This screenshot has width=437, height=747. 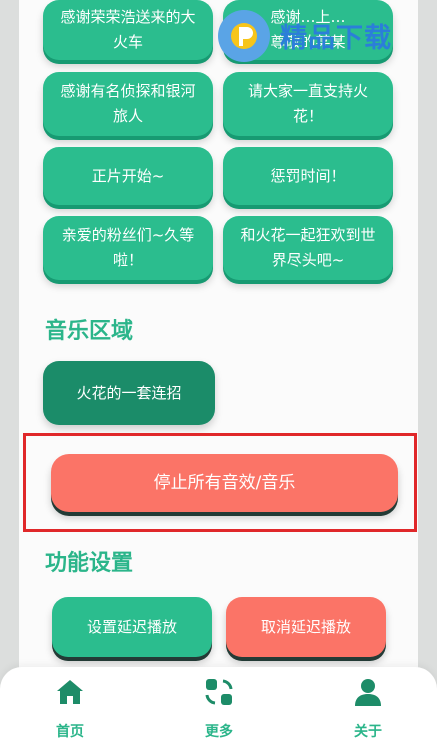 What do you see at coordinates (219, 692) in the screenshot?
I see `more-icon` at bounding box center [219, 692].